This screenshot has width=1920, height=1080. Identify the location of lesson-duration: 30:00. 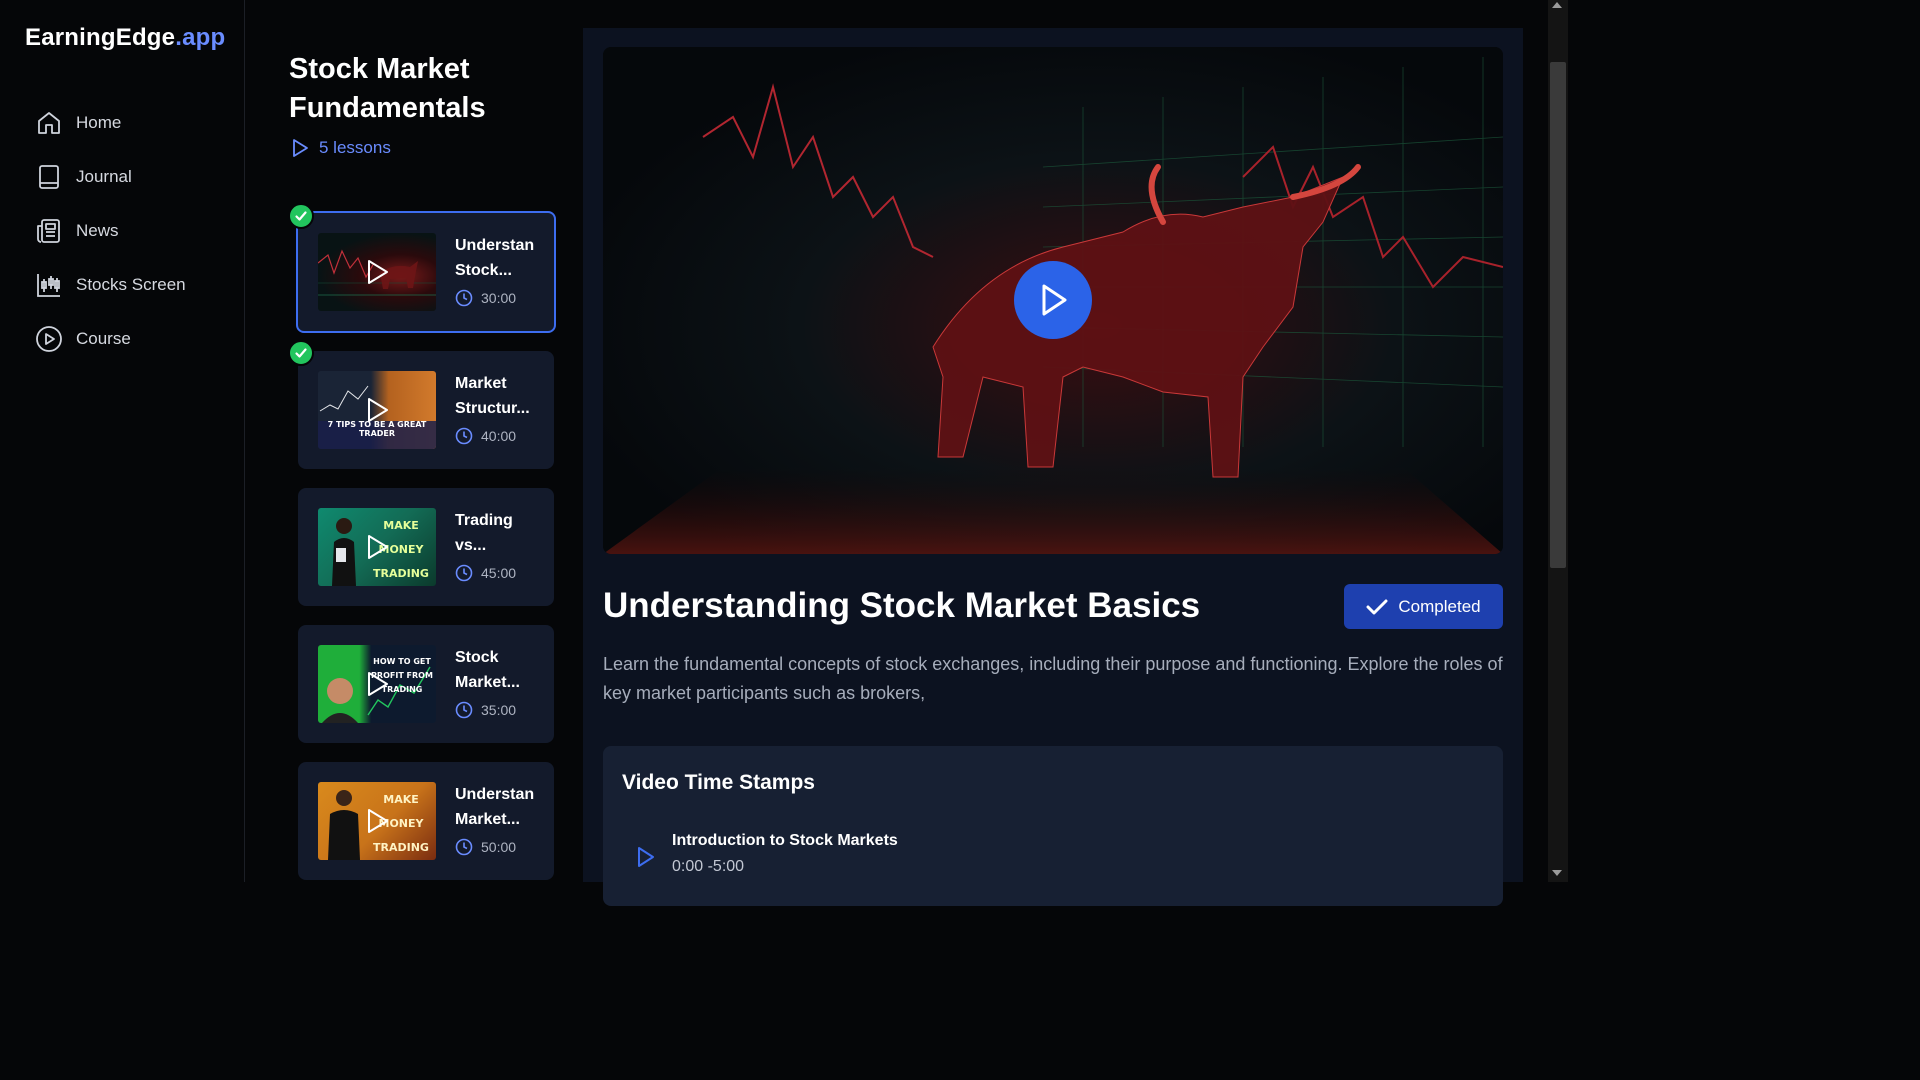
(485, 298).